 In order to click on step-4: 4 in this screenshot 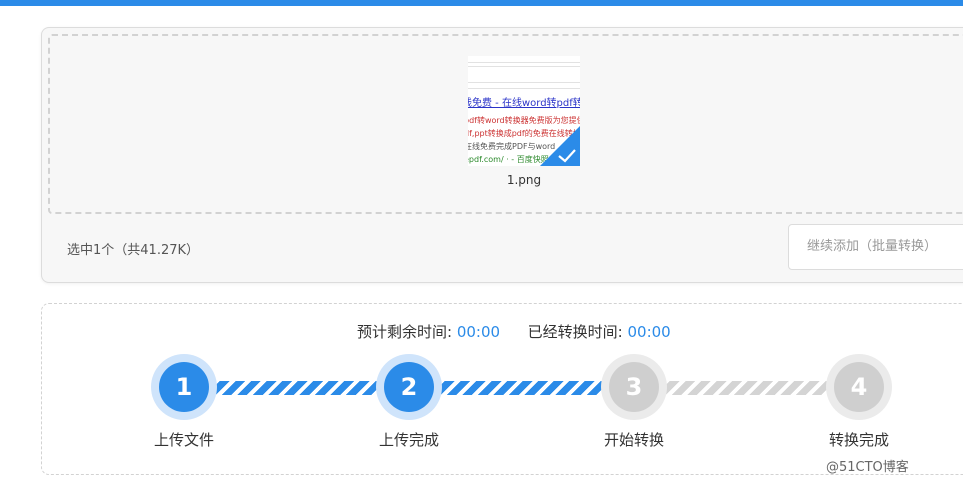, I will do `click(859, 387)`.